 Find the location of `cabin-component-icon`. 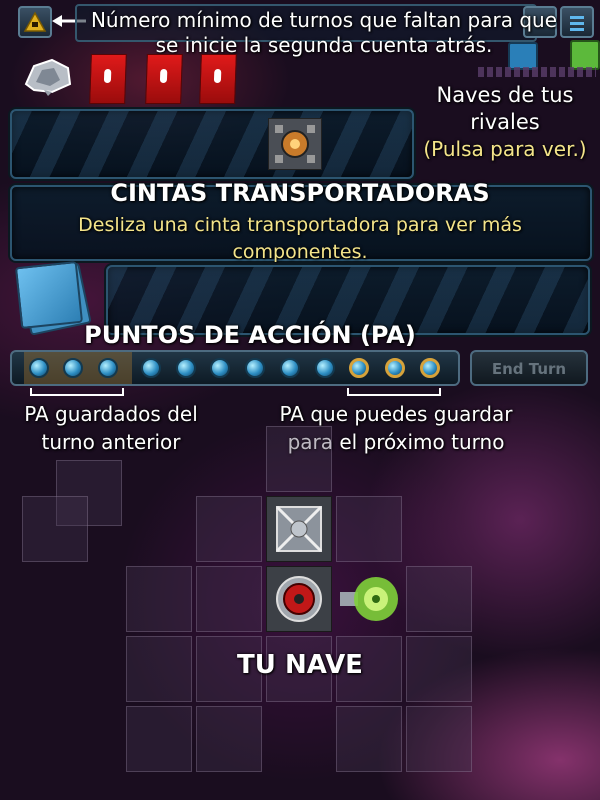

cabin-component-icon is located at coordinates (299, 599).